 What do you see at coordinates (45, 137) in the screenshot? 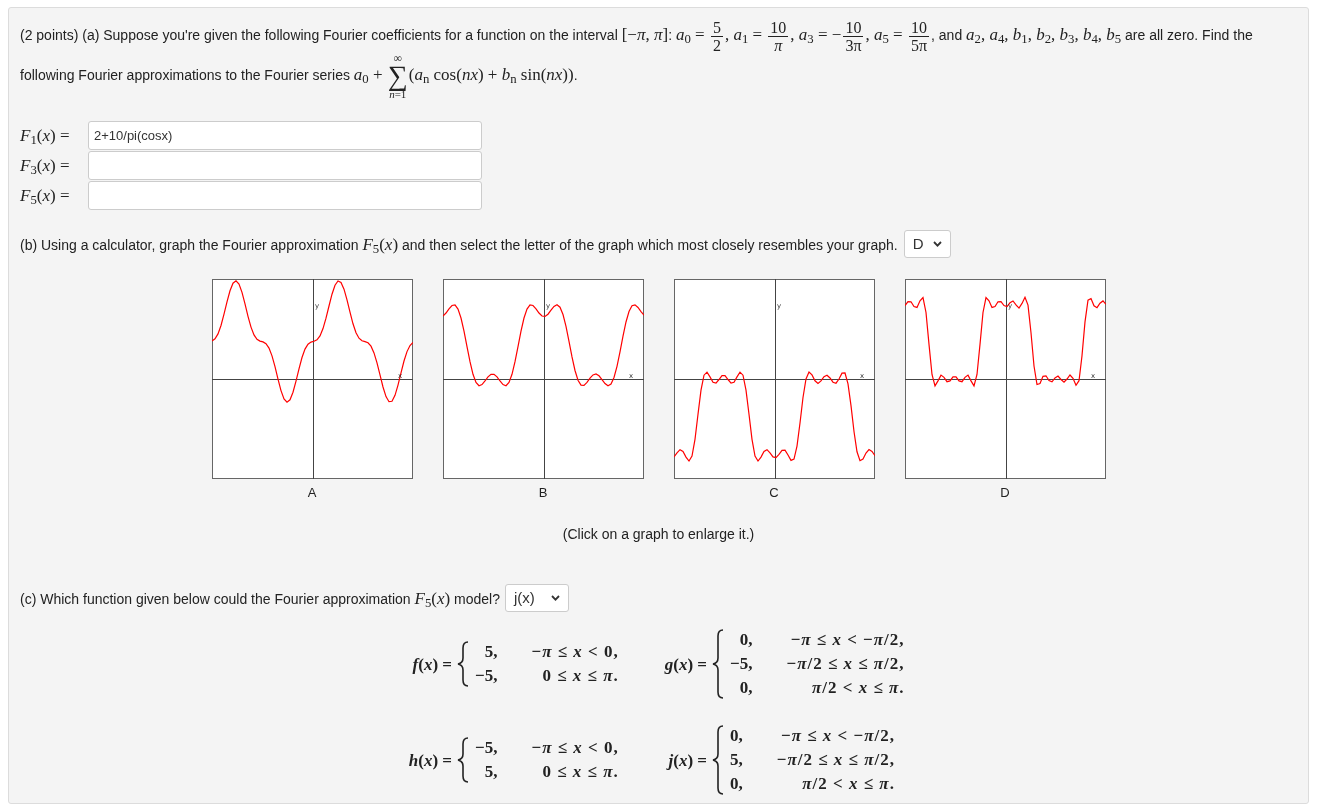
I see `answer-label: F$_{1}$(x) =` at bounding box center [45, 137].